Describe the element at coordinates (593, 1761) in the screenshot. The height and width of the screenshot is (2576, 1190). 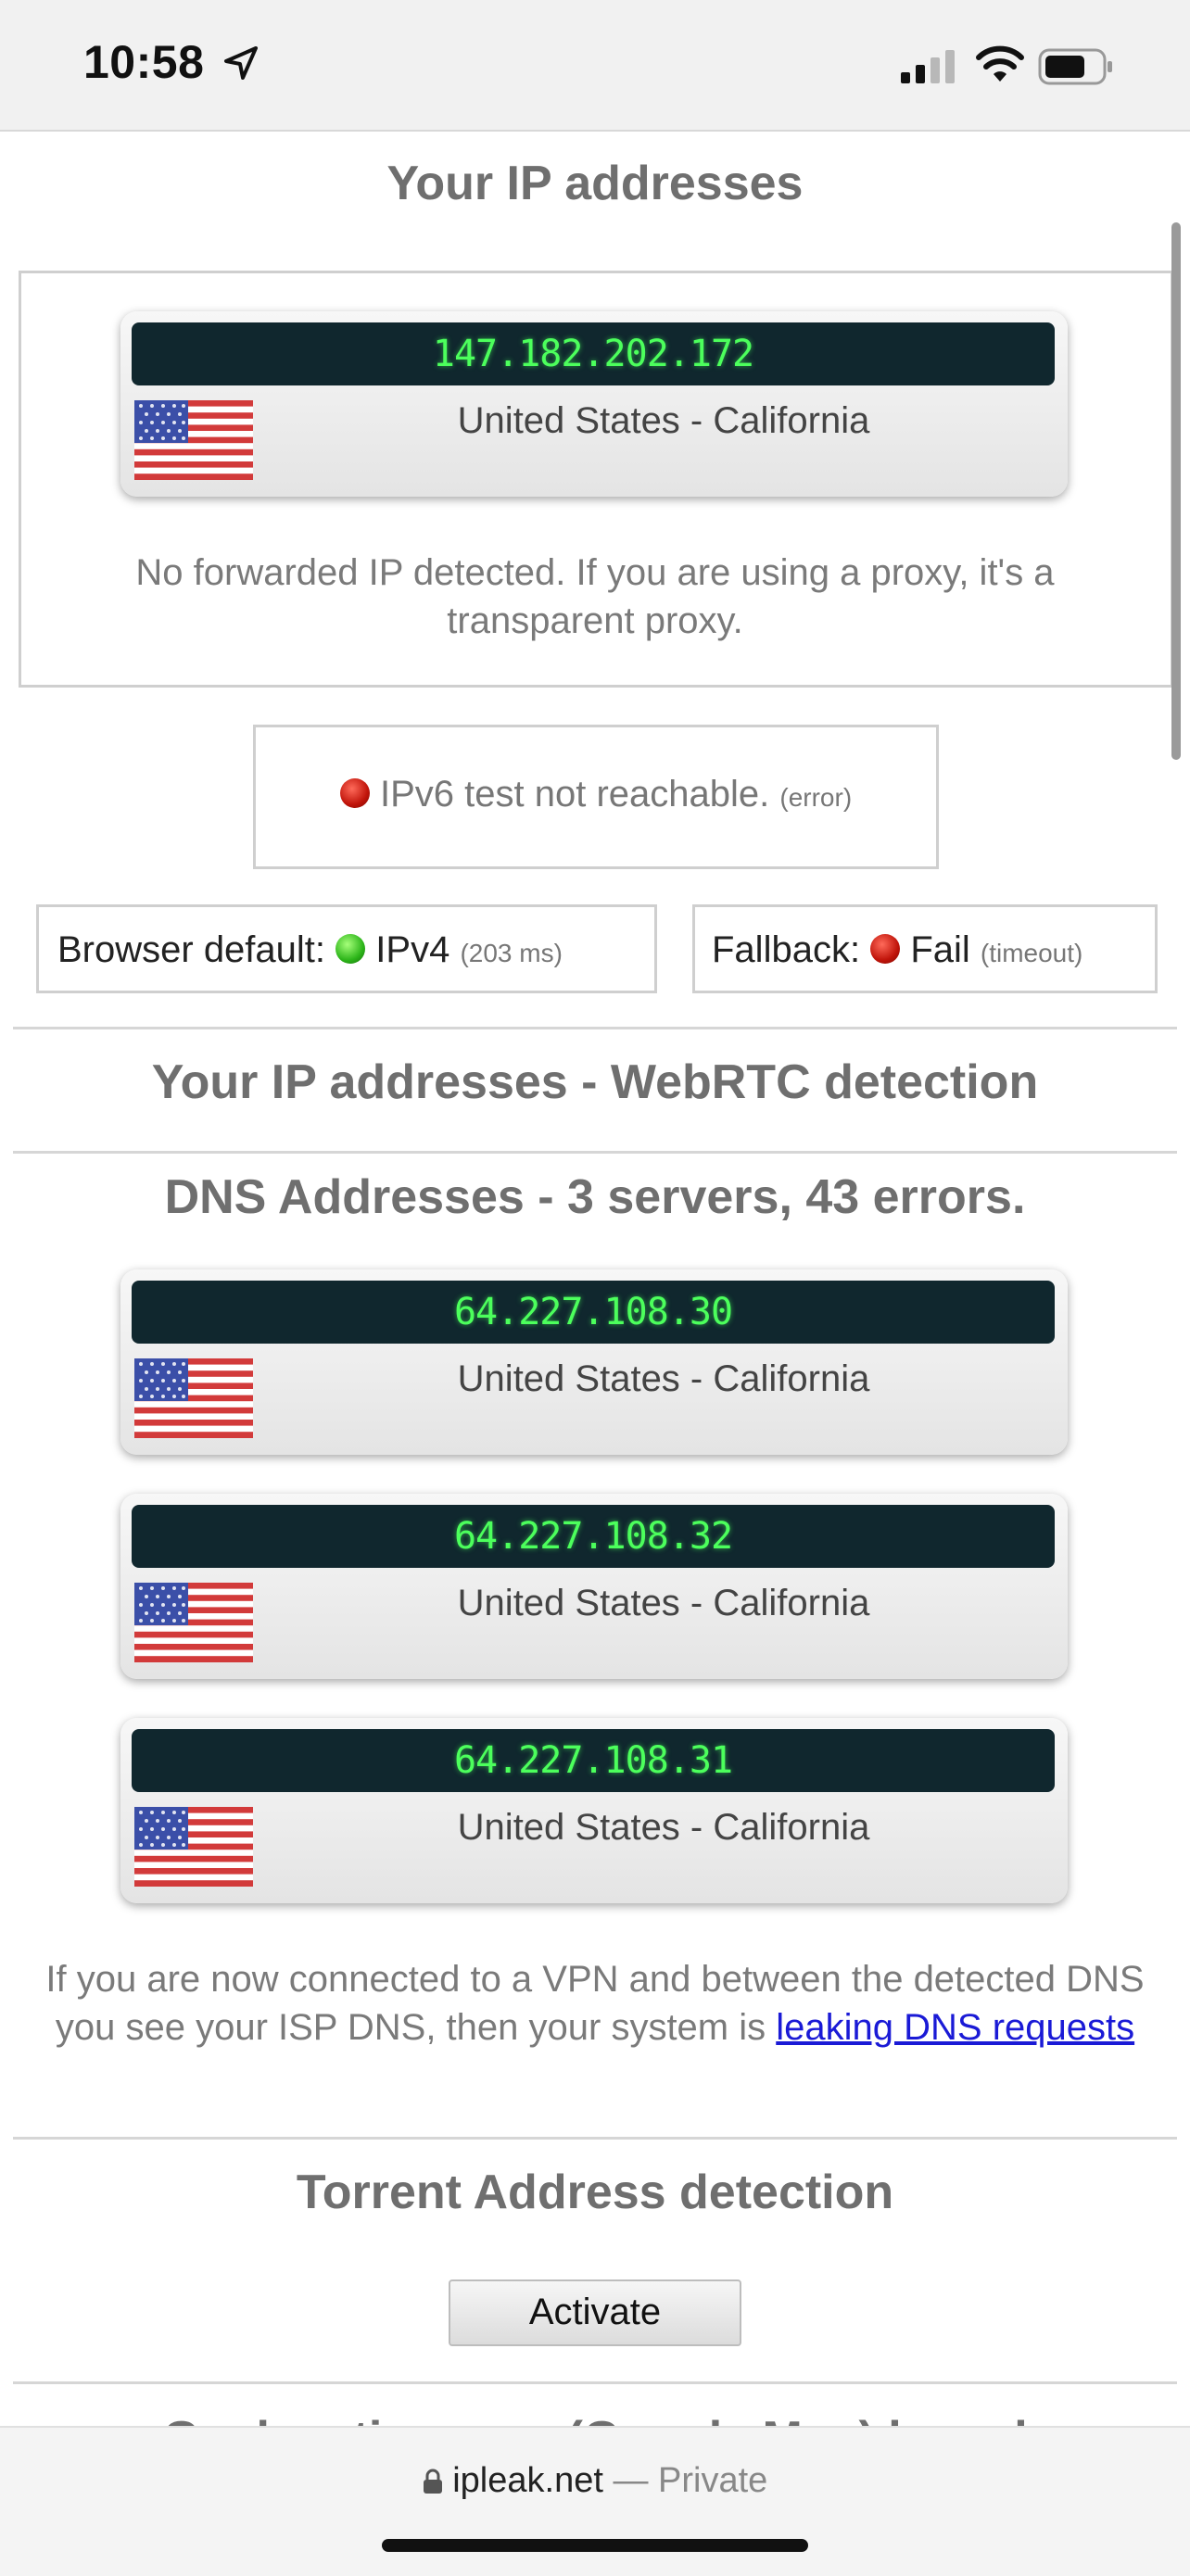
I see `dns-server-address: 64.227.108.31` at that location.